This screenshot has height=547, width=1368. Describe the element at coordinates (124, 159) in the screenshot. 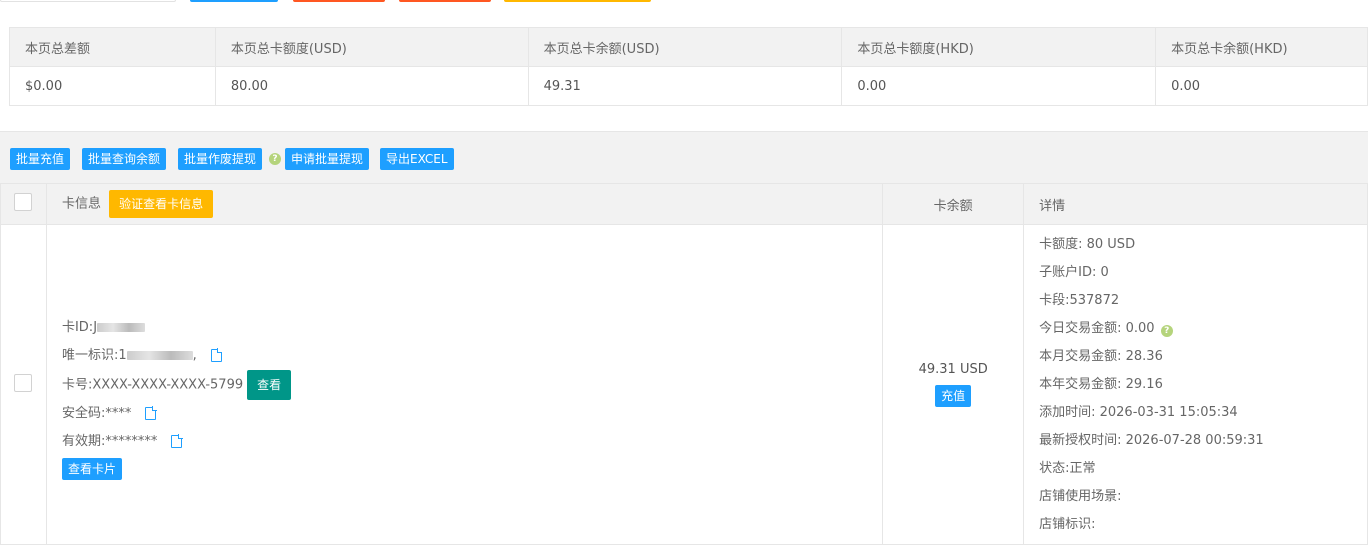

I see `batch-query-balance-button: 批量查询余额` at that location.